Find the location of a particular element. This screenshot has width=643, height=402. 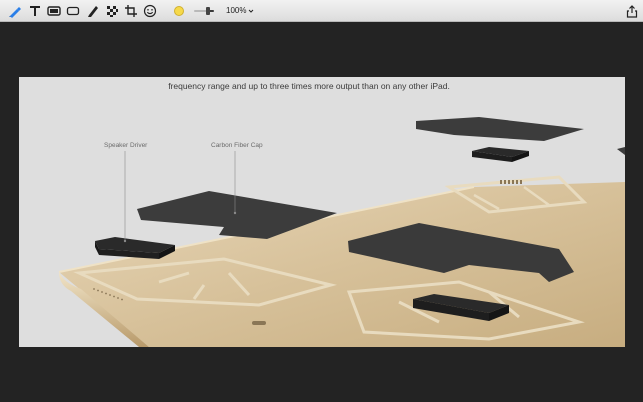

text-tool-button is located at coordinates (35, 11).